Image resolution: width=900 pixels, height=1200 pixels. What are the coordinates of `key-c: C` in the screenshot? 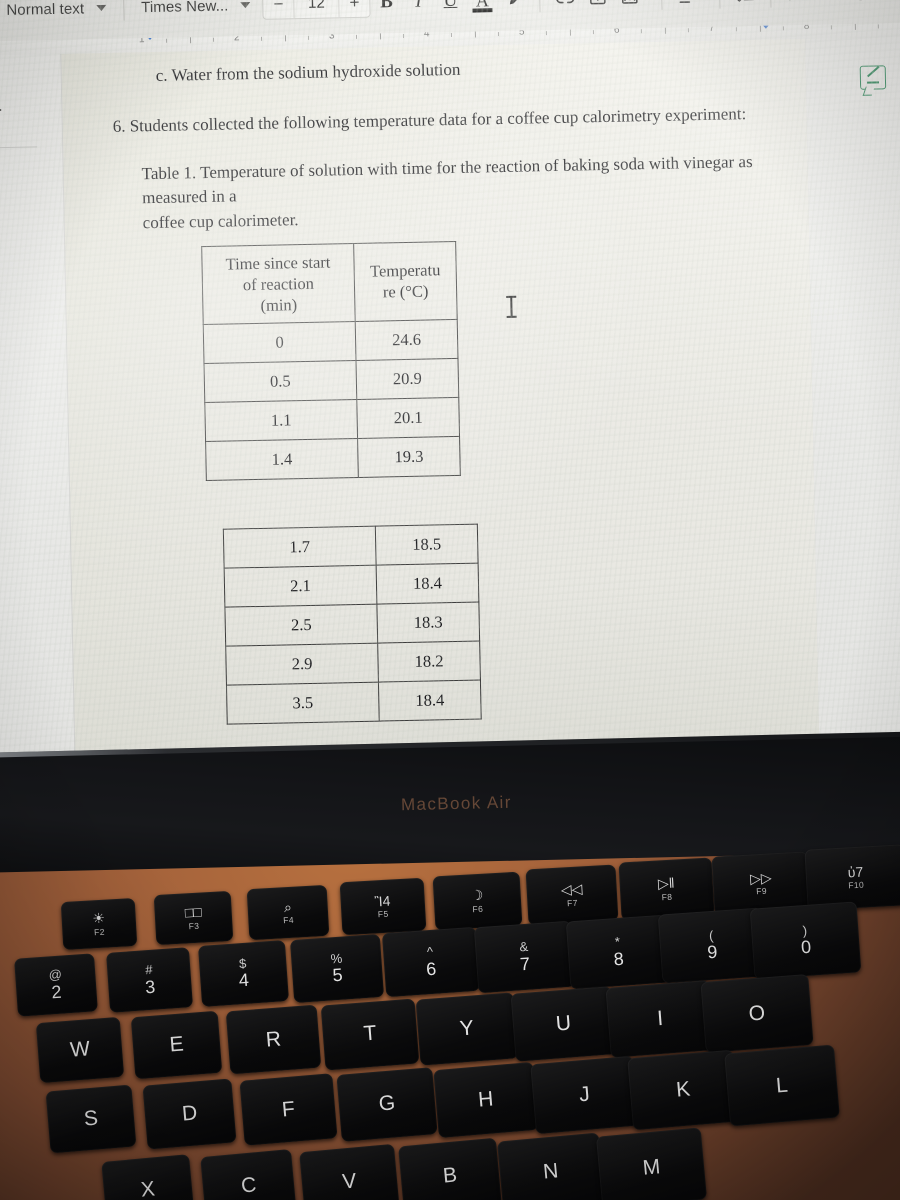 It's located at (249, 1174).